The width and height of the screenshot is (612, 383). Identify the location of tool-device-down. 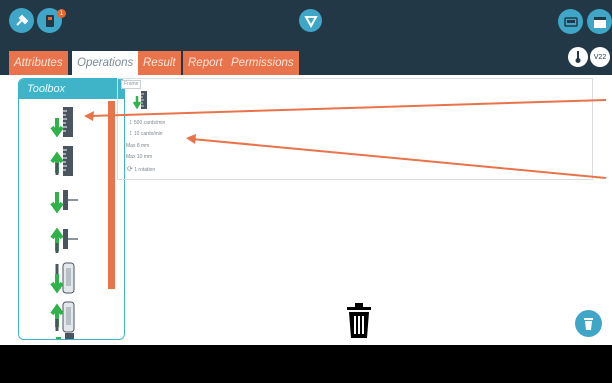
(64, 278).